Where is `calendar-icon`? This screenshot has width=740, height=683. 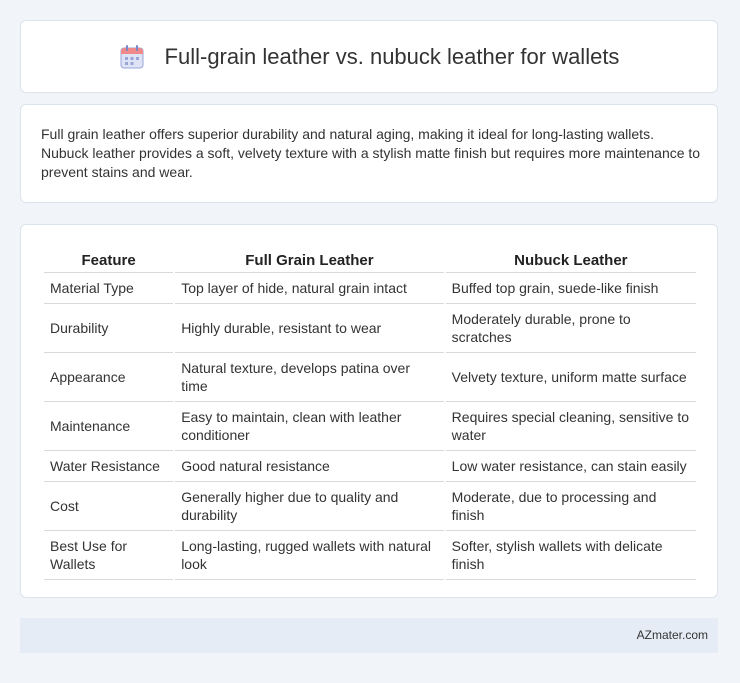 calendar-icon is located at coordinates (132, 57).